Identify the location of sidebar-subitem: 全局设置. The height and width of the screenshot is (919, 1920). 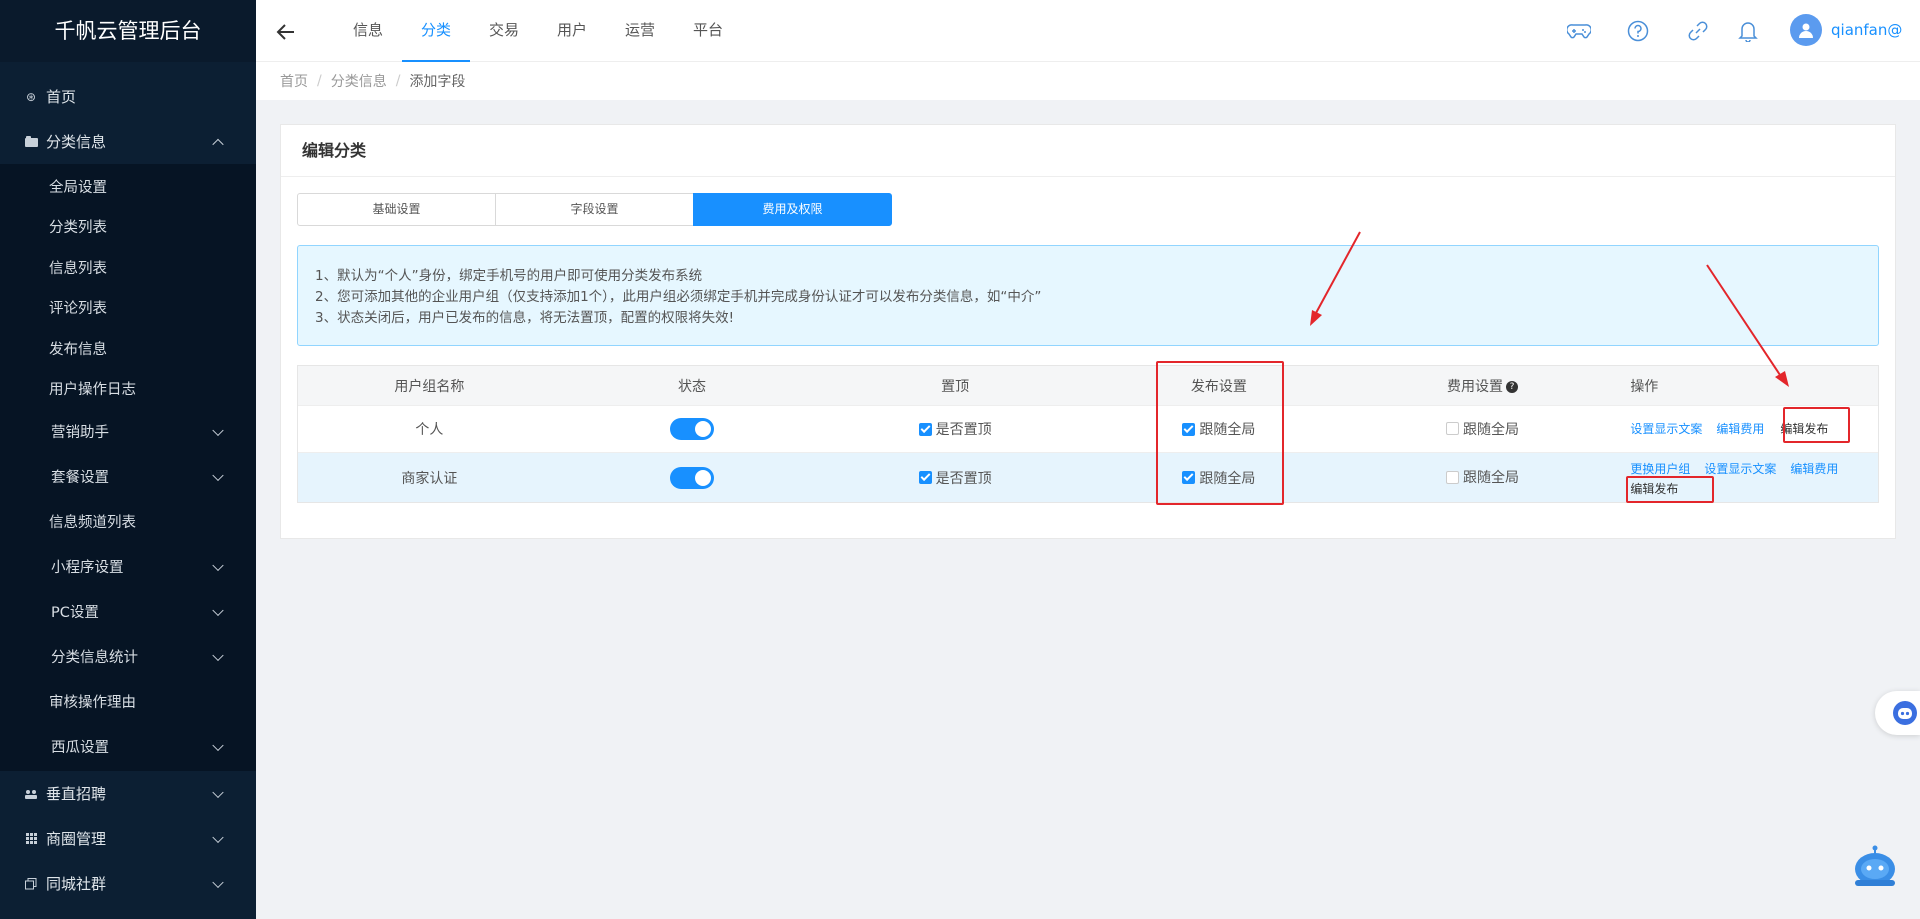
(128, 186).